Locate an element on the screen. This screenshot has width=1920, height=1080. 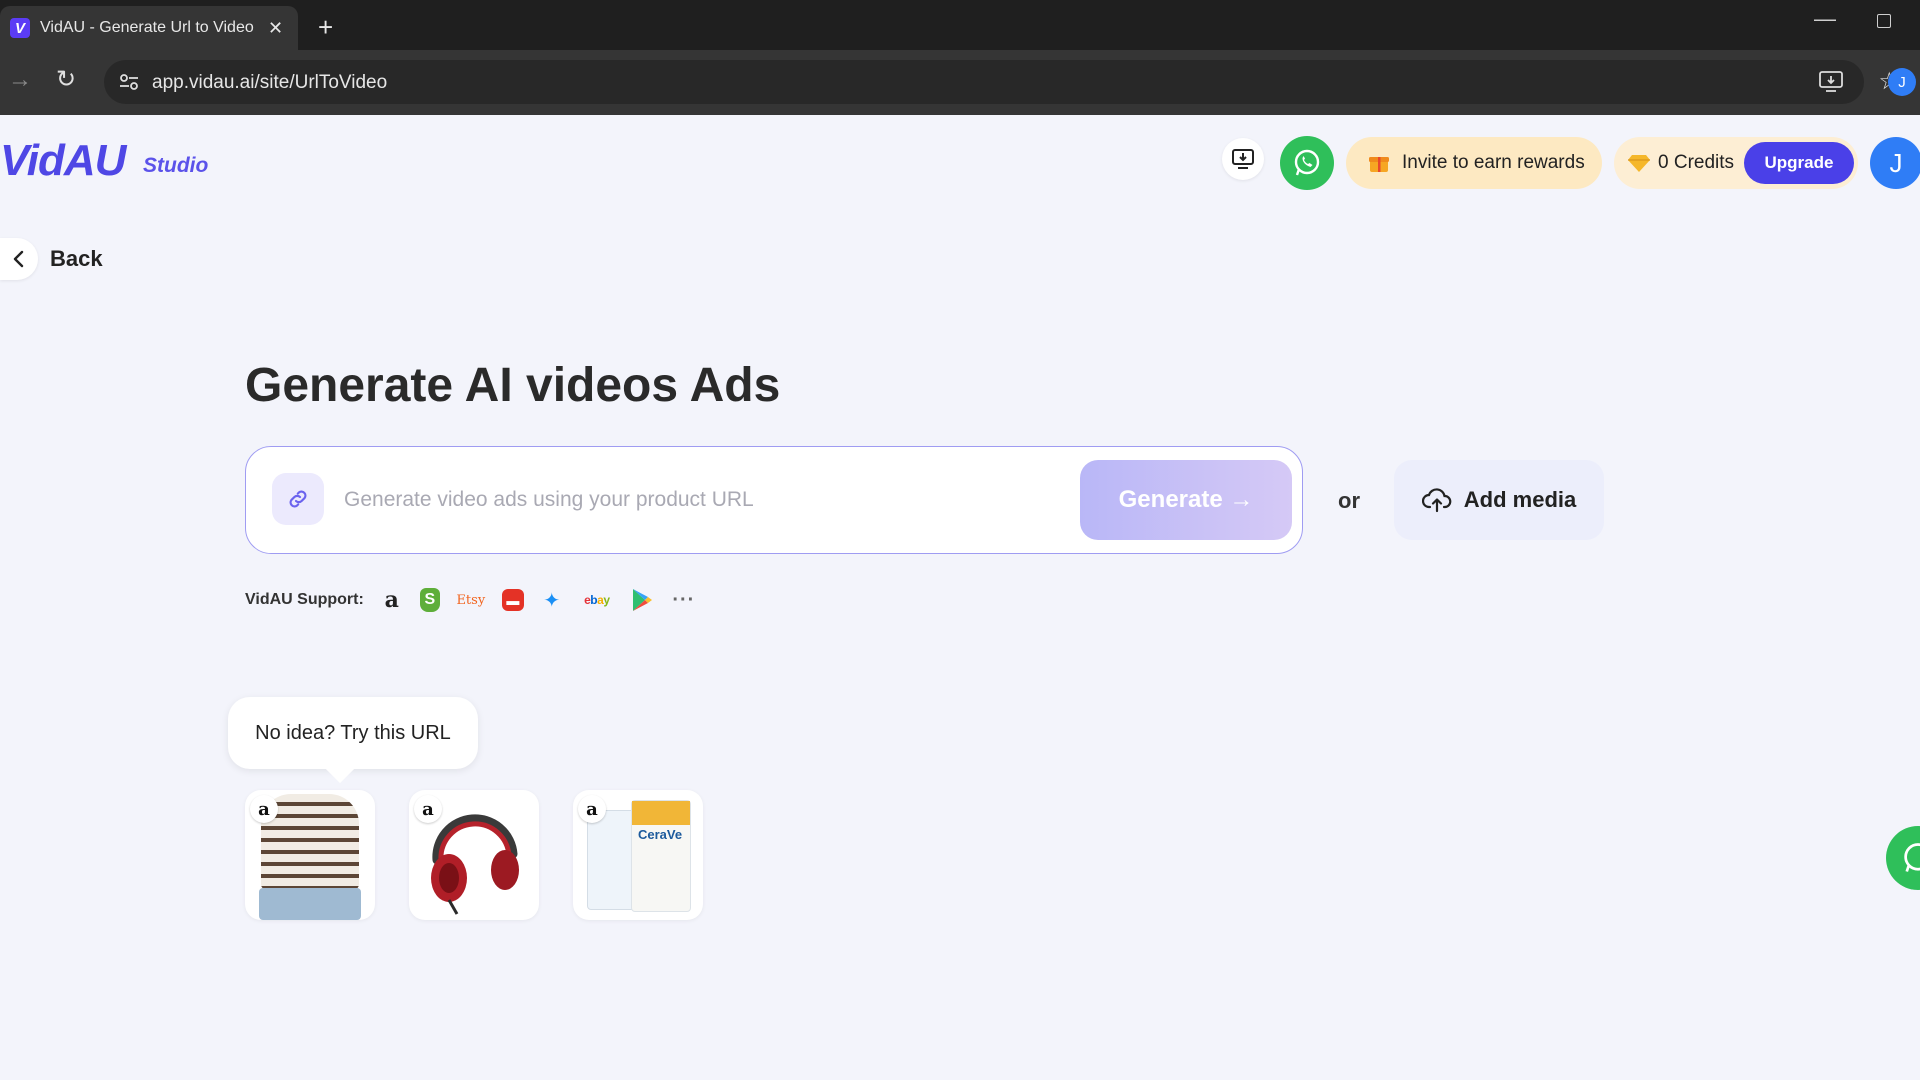
download-icon is located at coordinates (1243, 159).